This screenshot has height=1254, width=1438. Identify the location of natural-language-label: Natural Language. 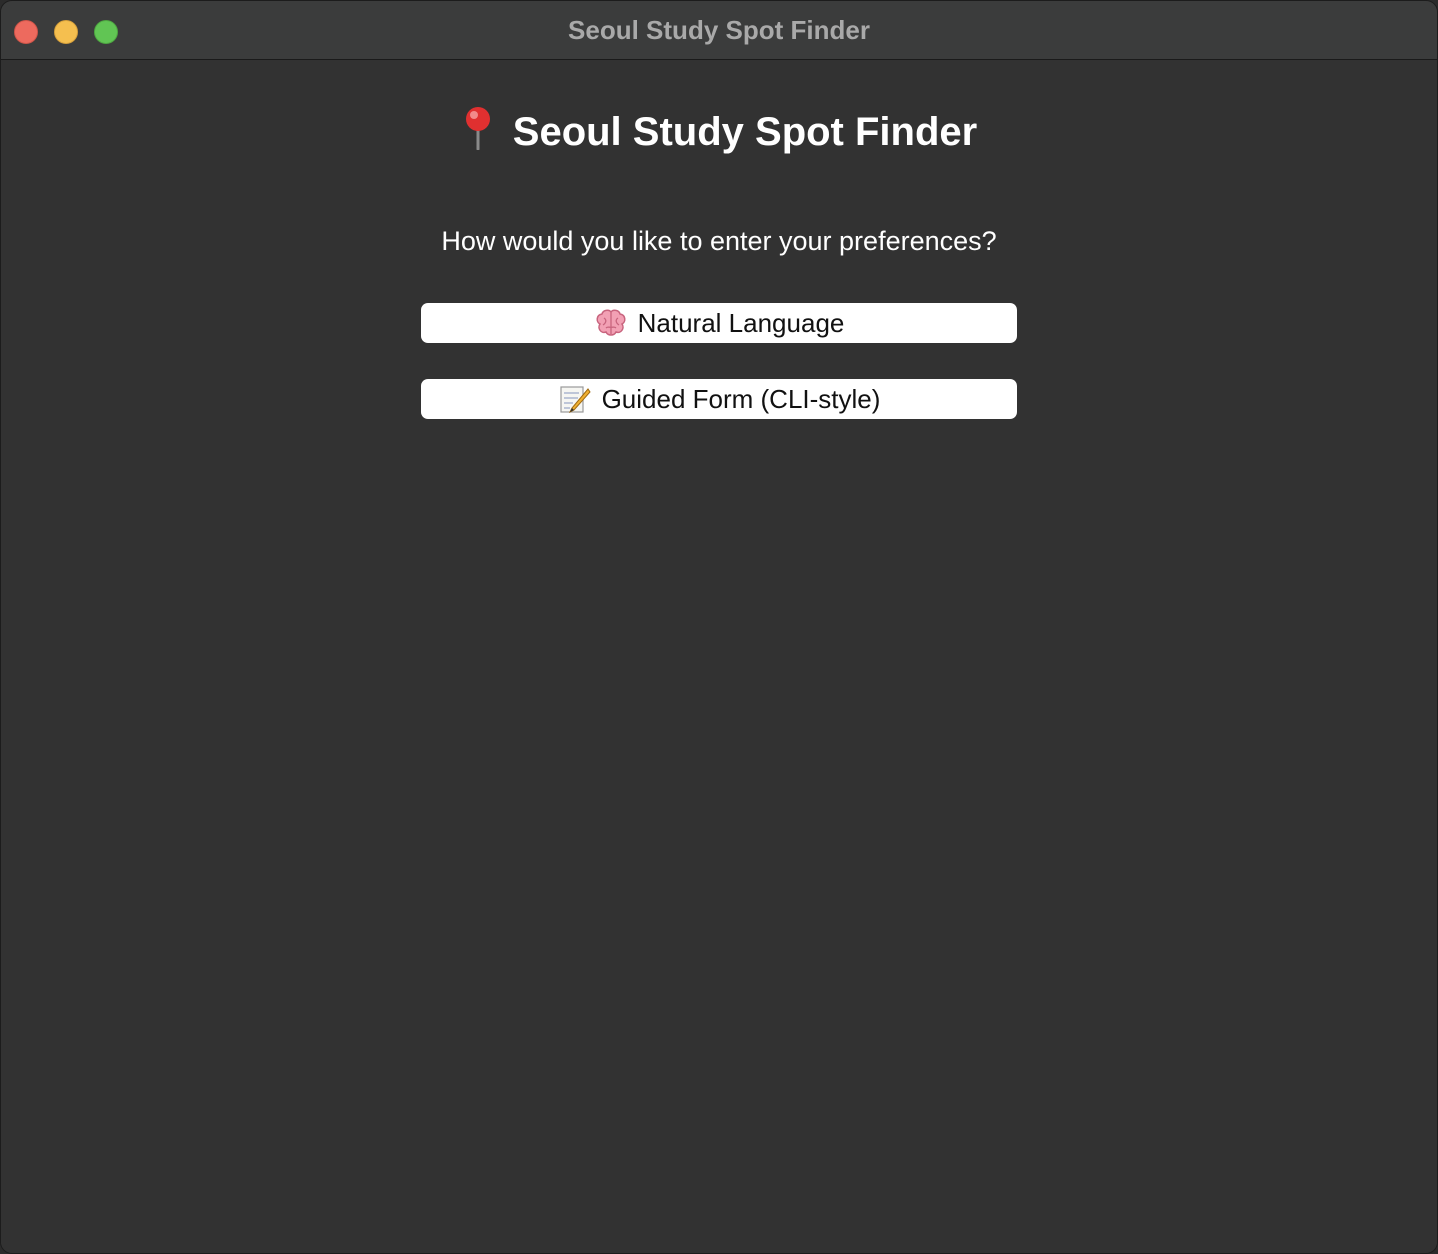
(741, 323).